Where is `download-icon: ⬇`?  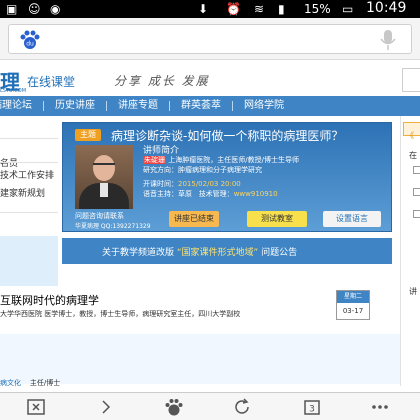 download-icon: ⬇ is located at coordinates (203, 9).